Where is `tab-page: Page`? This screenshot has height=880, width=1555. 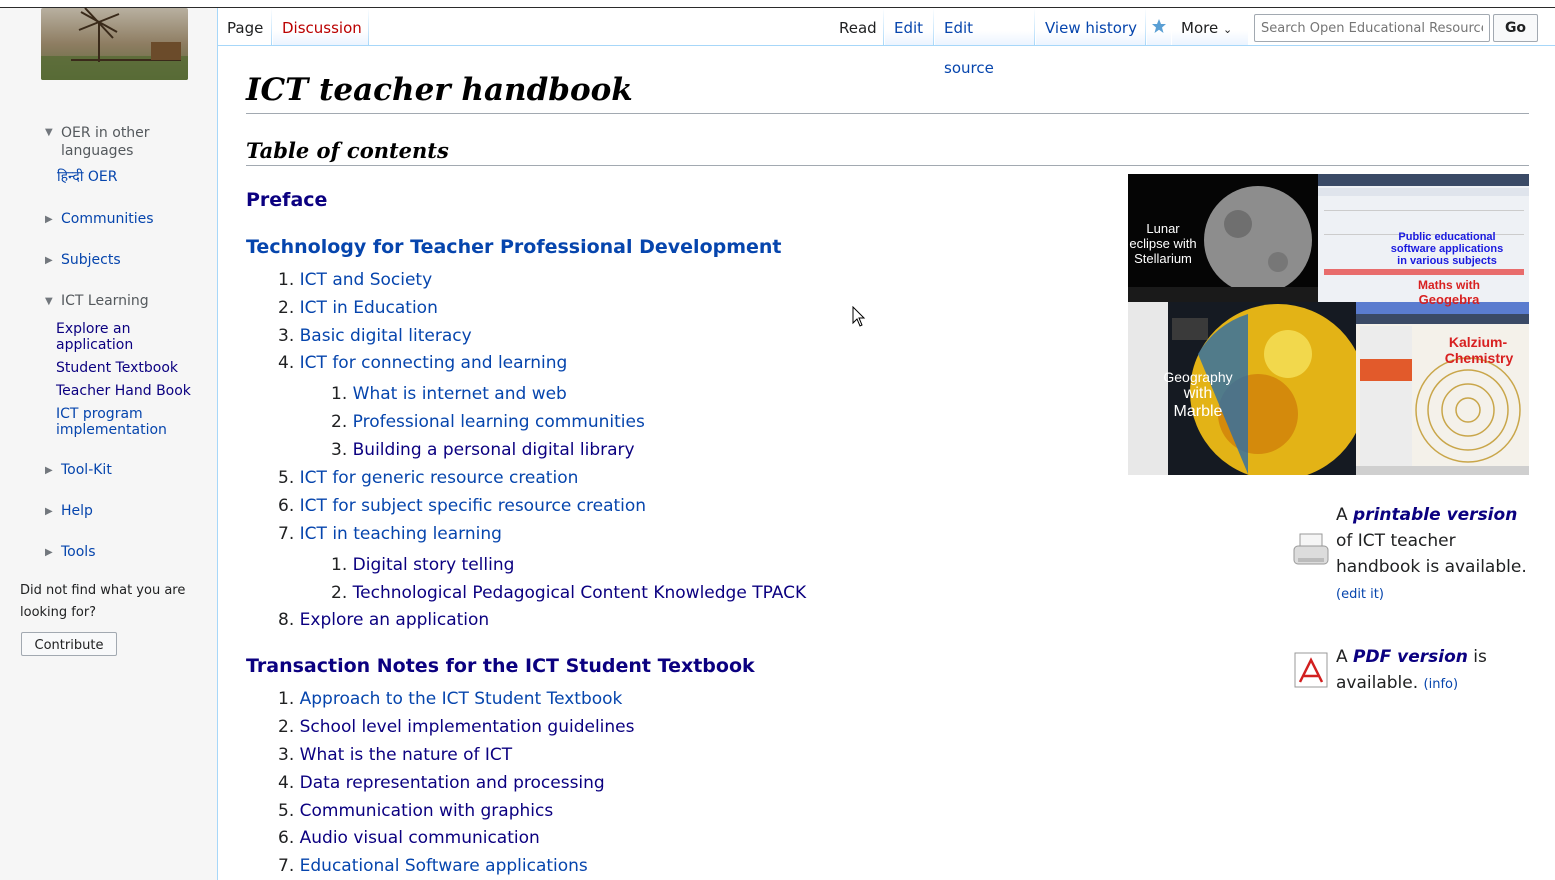
tab-page: Page is located at coordinates (245, 27).